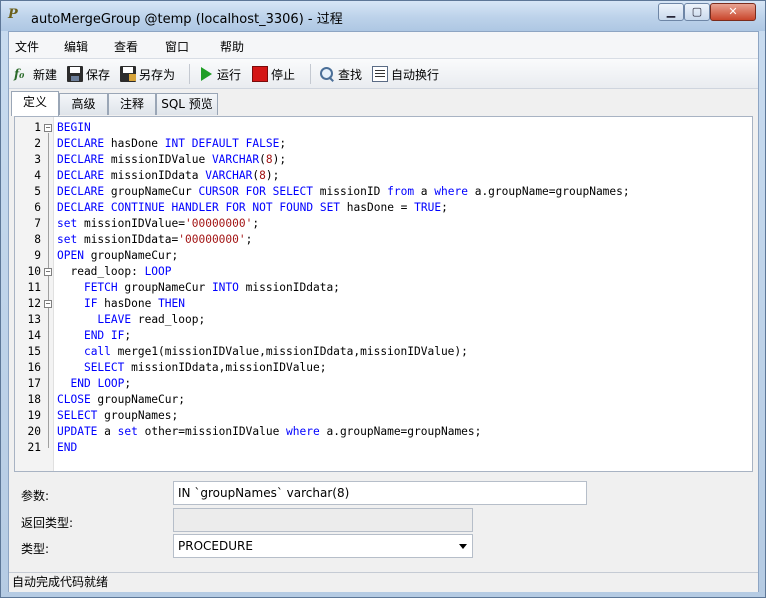 The height and width of the screenshot is (598, 766). I want to click on close-button: ✕, so click(733, 12).